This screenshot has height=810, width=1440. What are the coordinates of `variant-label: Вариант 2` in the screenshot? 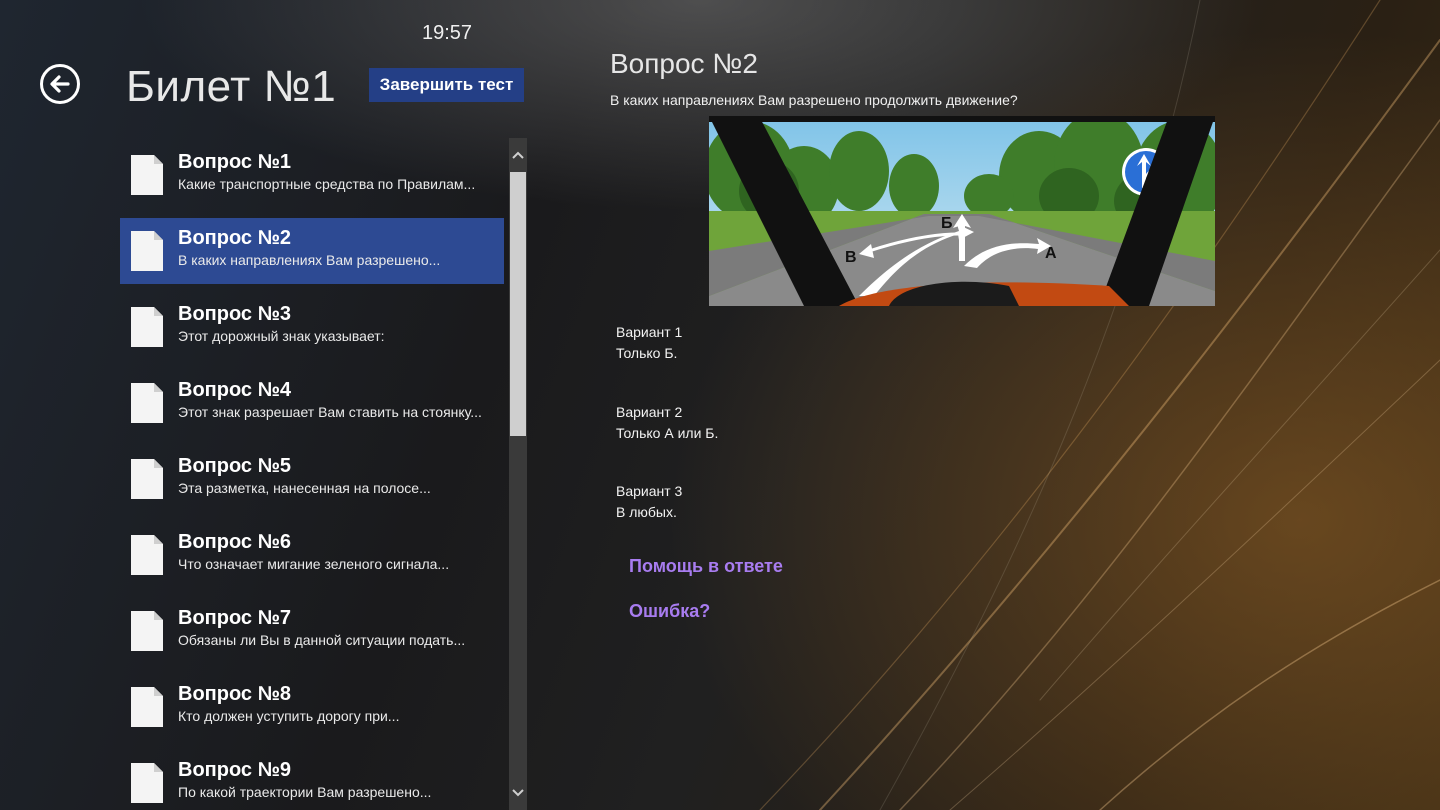 It's located at (649, 412).